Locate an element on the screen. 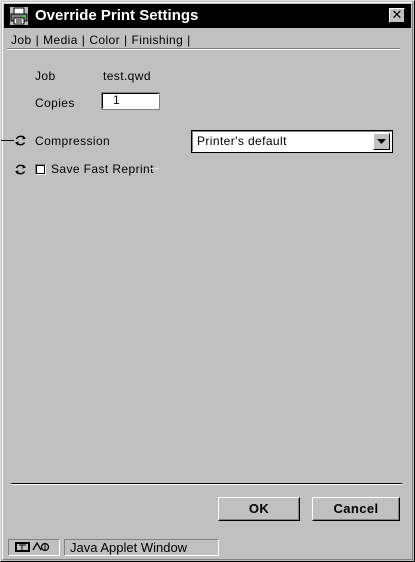  cancel-button: Cancel is located at coordinates (356, 509).